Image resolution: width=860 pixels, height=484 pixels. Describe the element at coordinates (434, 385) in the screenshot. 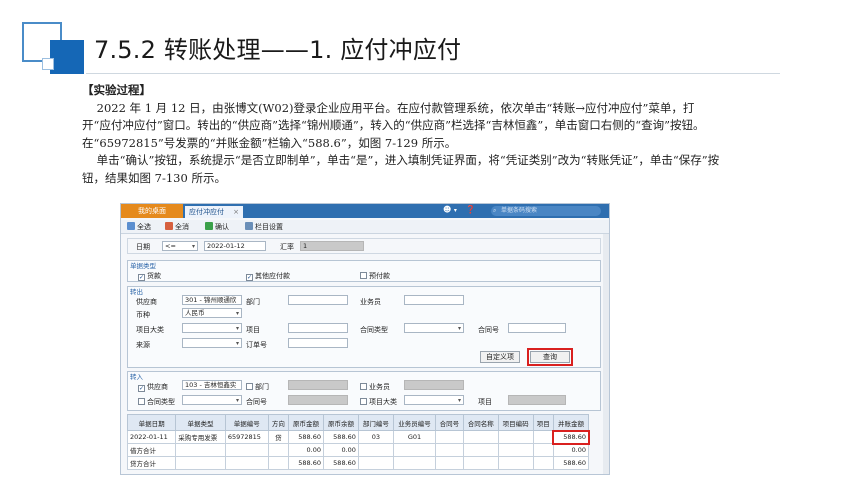

I see `in-salesman-field` at that location.